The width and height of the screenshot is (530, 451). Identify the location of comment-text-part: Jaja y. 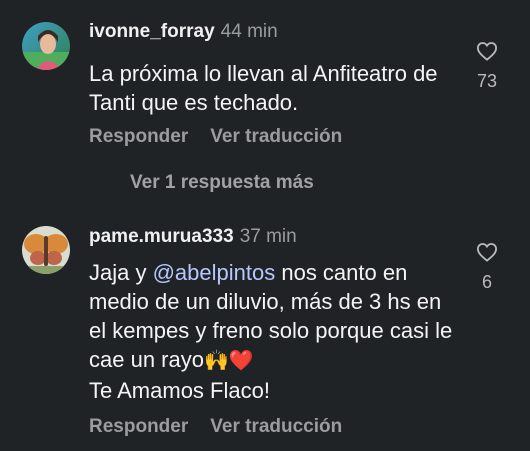
(121, 272).